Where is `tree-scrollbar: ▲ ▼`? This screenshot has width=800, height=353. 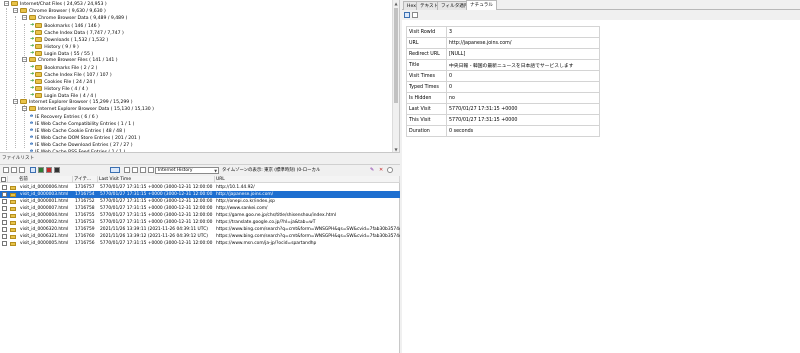
tree-scrollbar: ▲ ▼ is located at coordinates (395, 76).